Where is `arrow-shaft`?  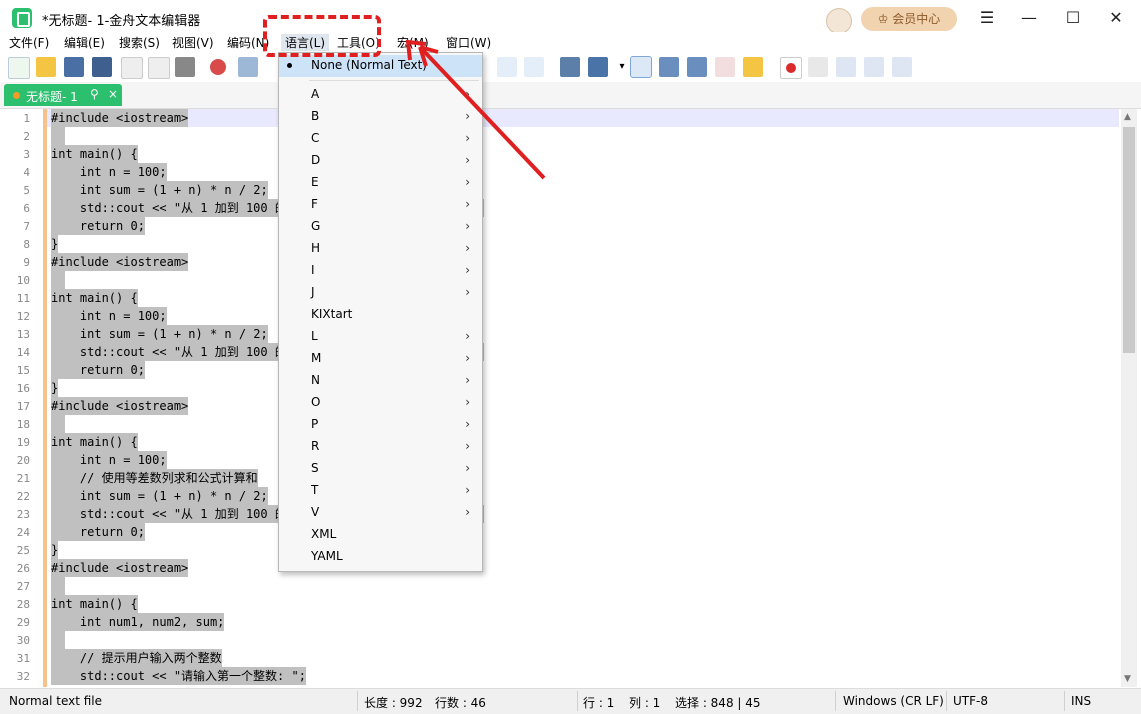
arrow-shaft is located at coordinates (482, 112).